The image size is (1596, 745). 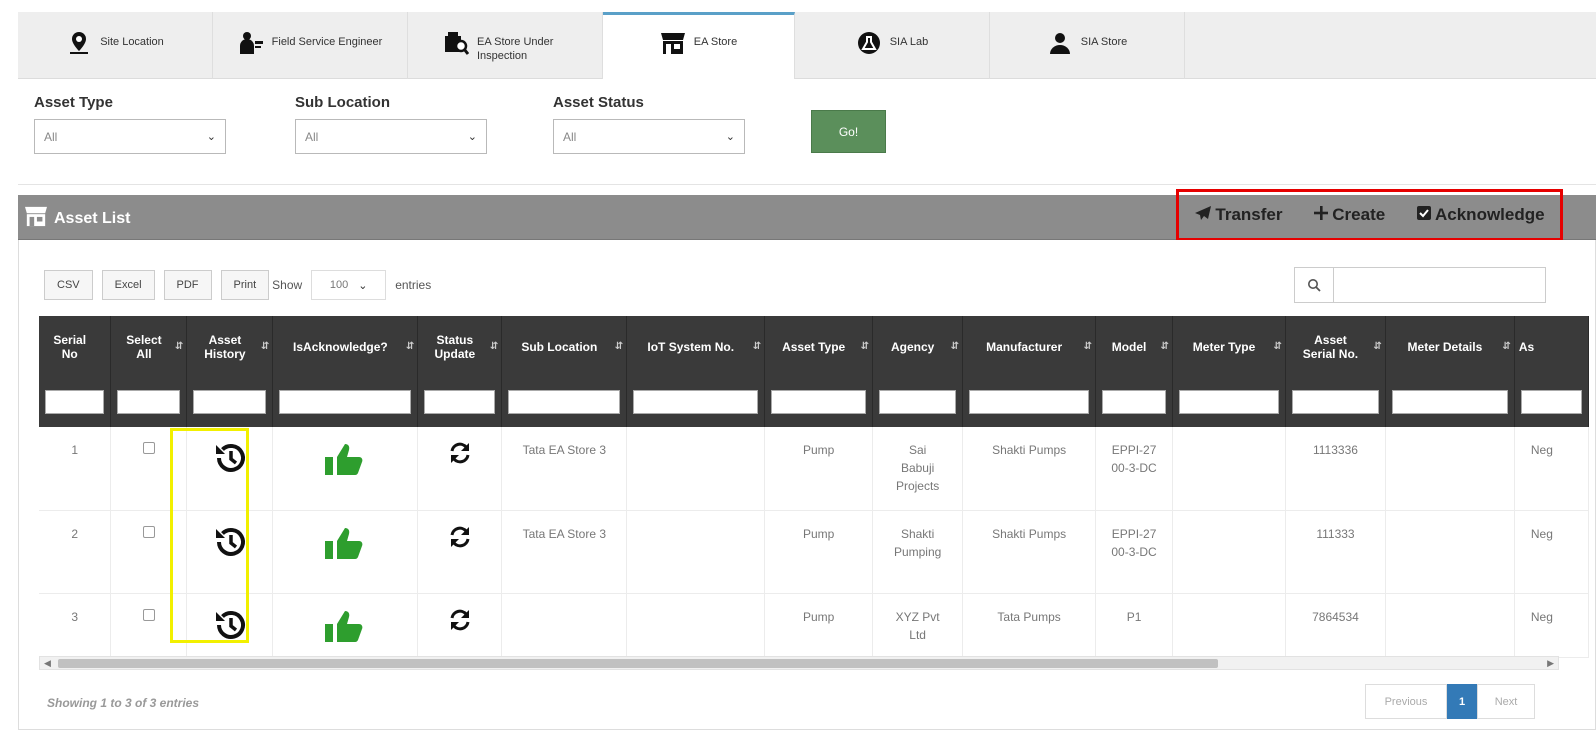 I want to click on header-text: Asset, so click(x=1330, y=339).